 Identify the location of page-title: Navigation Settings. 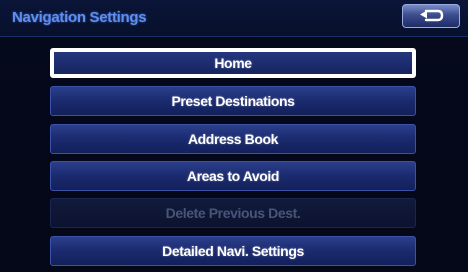
(79, 17).